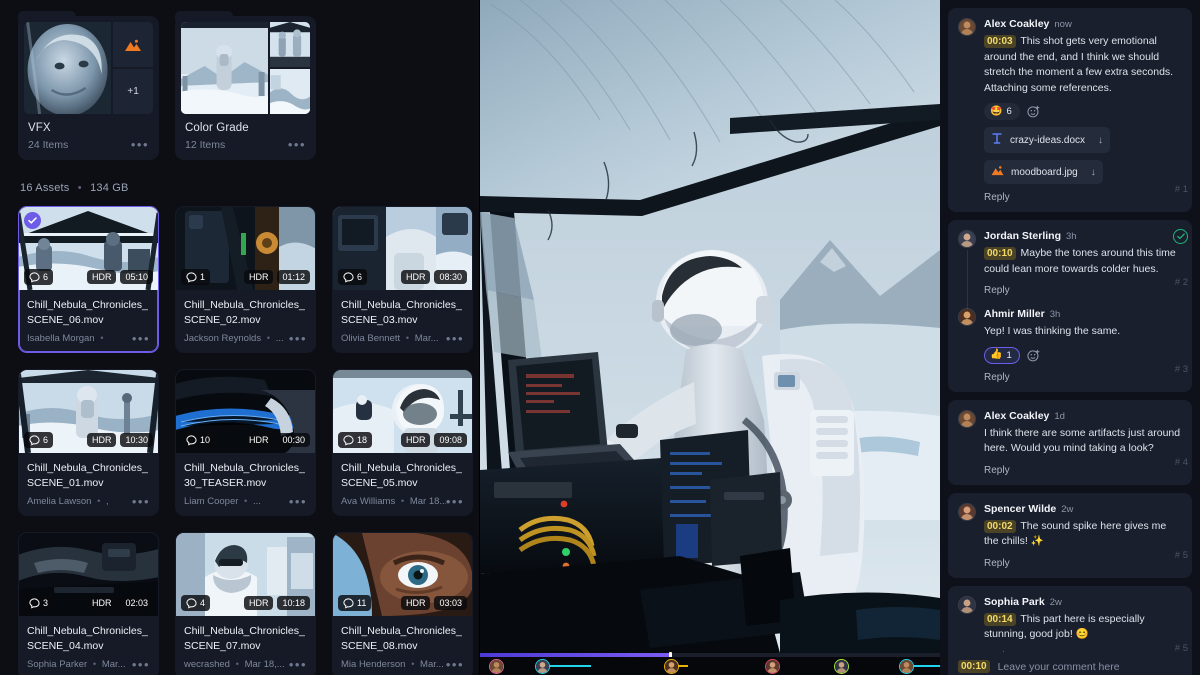 The width and height of the screenshot is (1200, 675). Describe the element at coordinates (1000, 526) in the screenshot. I see `comment-timestamp-badge: 00:02` at that location.